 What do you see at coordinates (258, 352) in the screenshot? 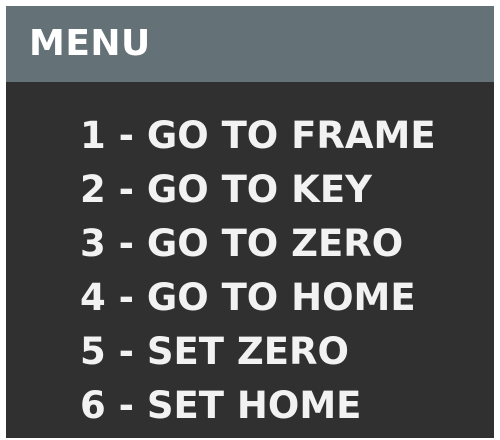
I see `menu-item-set-zero: 5 - SET ZERO` at bounding box center [258, 352].